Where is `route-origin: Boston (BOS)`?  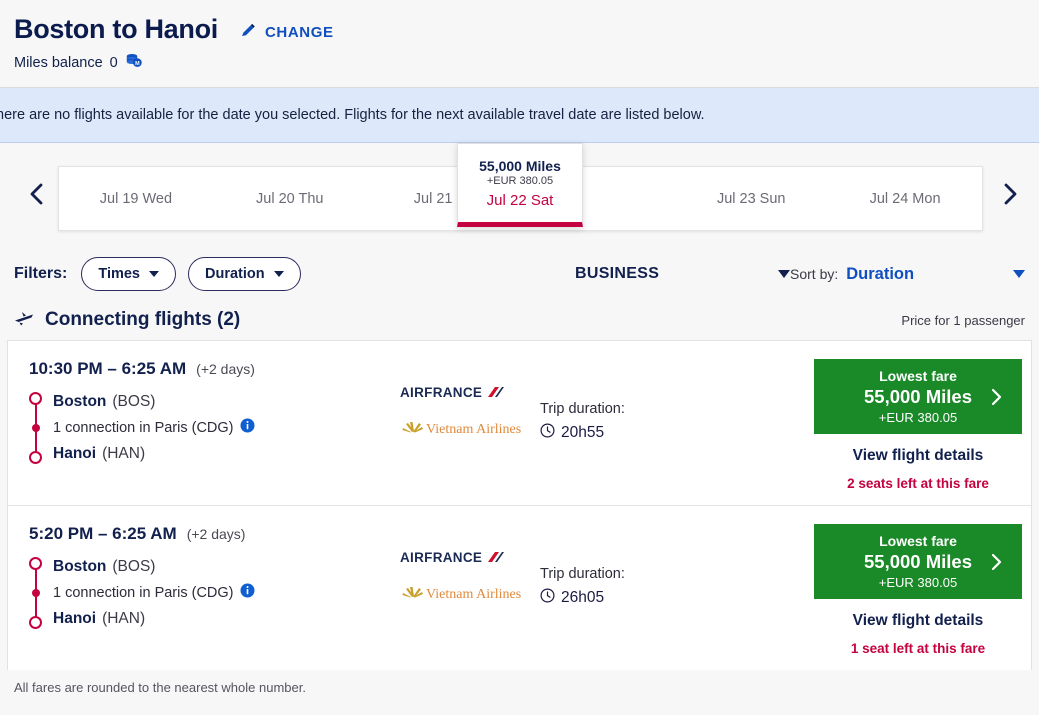
route-origin: Boston (BOS) is located at coordinates (226, 402).